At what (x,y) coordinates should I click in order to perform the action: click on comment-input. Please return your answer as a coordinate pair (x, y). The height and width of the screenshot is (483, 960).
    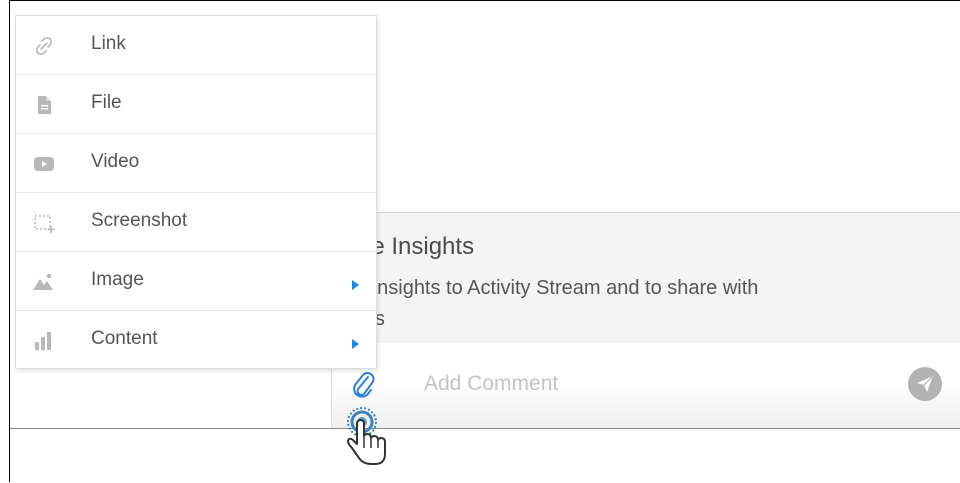
    Looking at the image, I should click on (659, 384).